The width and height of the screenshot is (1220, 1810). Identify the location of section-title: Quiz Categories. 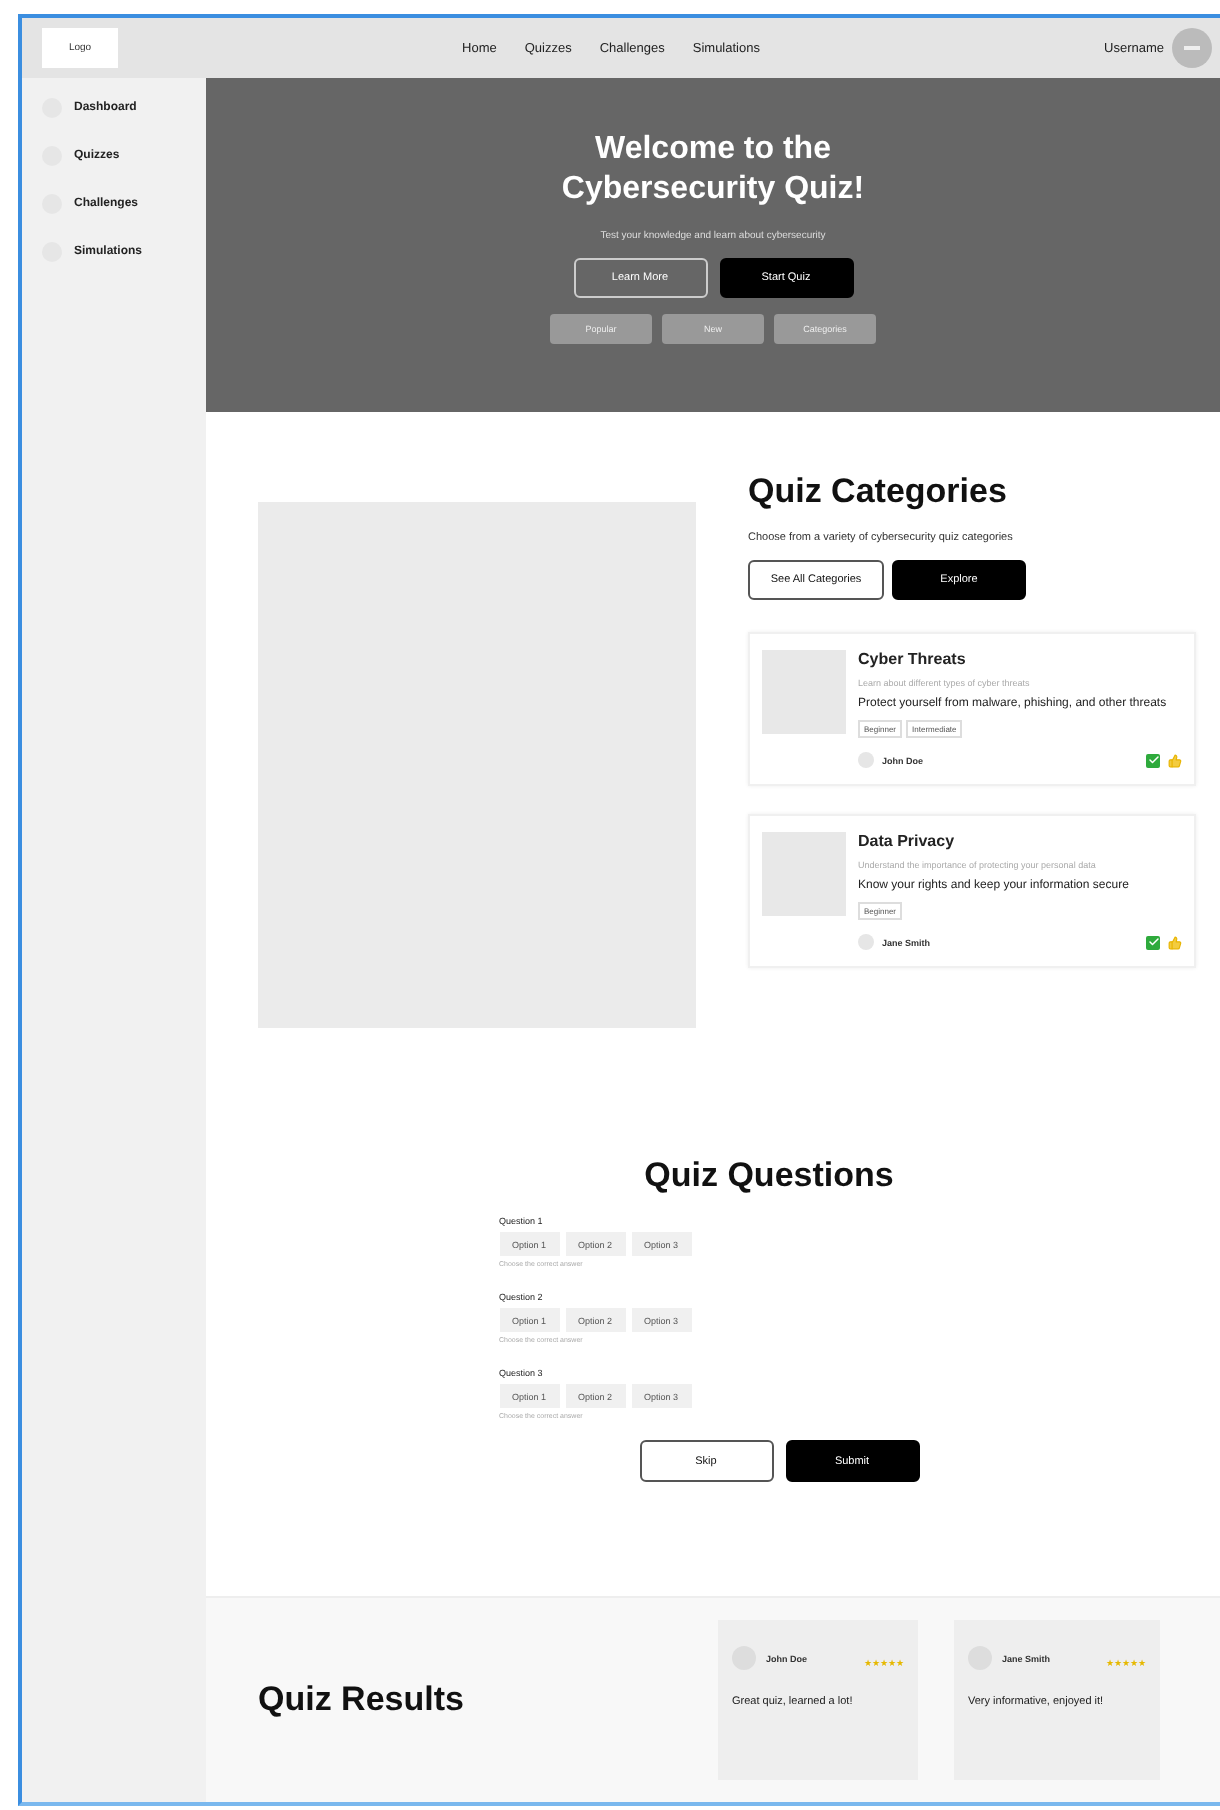
(878, 492).